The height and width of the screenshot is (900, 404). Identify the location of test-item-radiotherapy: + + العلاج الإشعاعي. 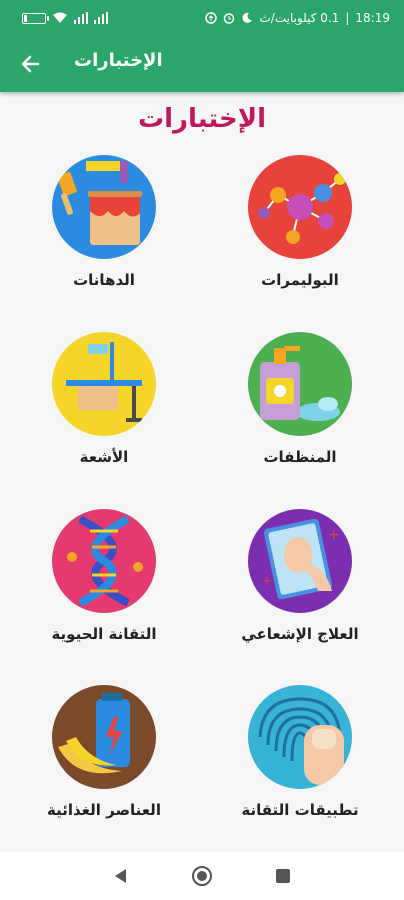
(300, 594).